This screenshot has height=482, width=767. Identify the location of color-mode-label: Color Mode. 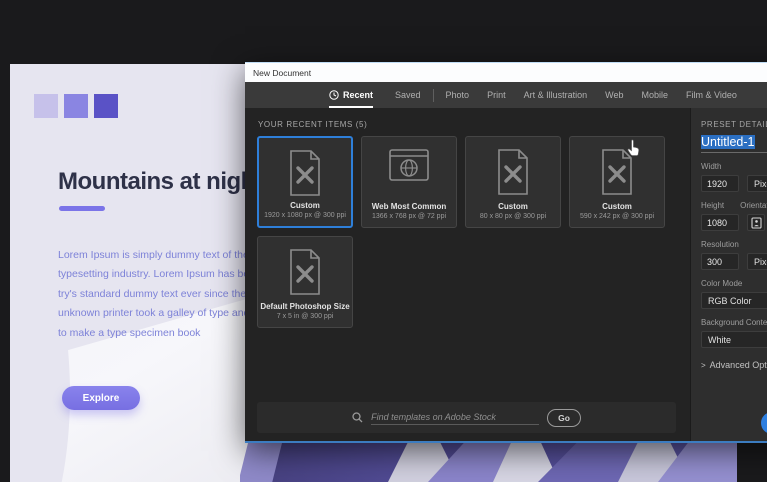
(722, 283).